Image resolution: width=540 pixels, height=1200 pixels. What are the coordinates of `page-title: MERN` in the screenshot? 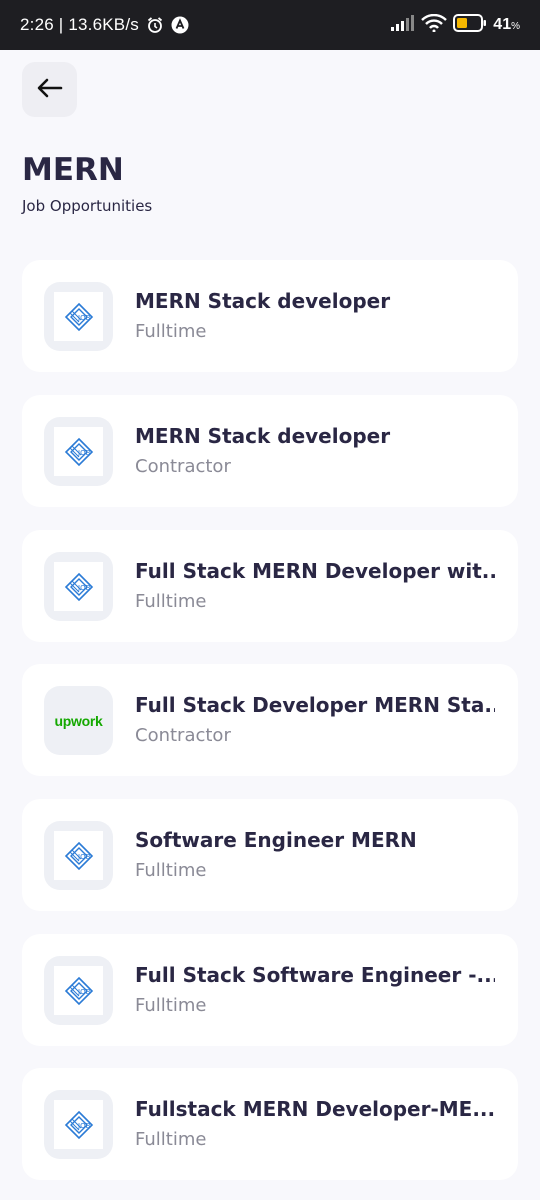 It's located at (73, 170).